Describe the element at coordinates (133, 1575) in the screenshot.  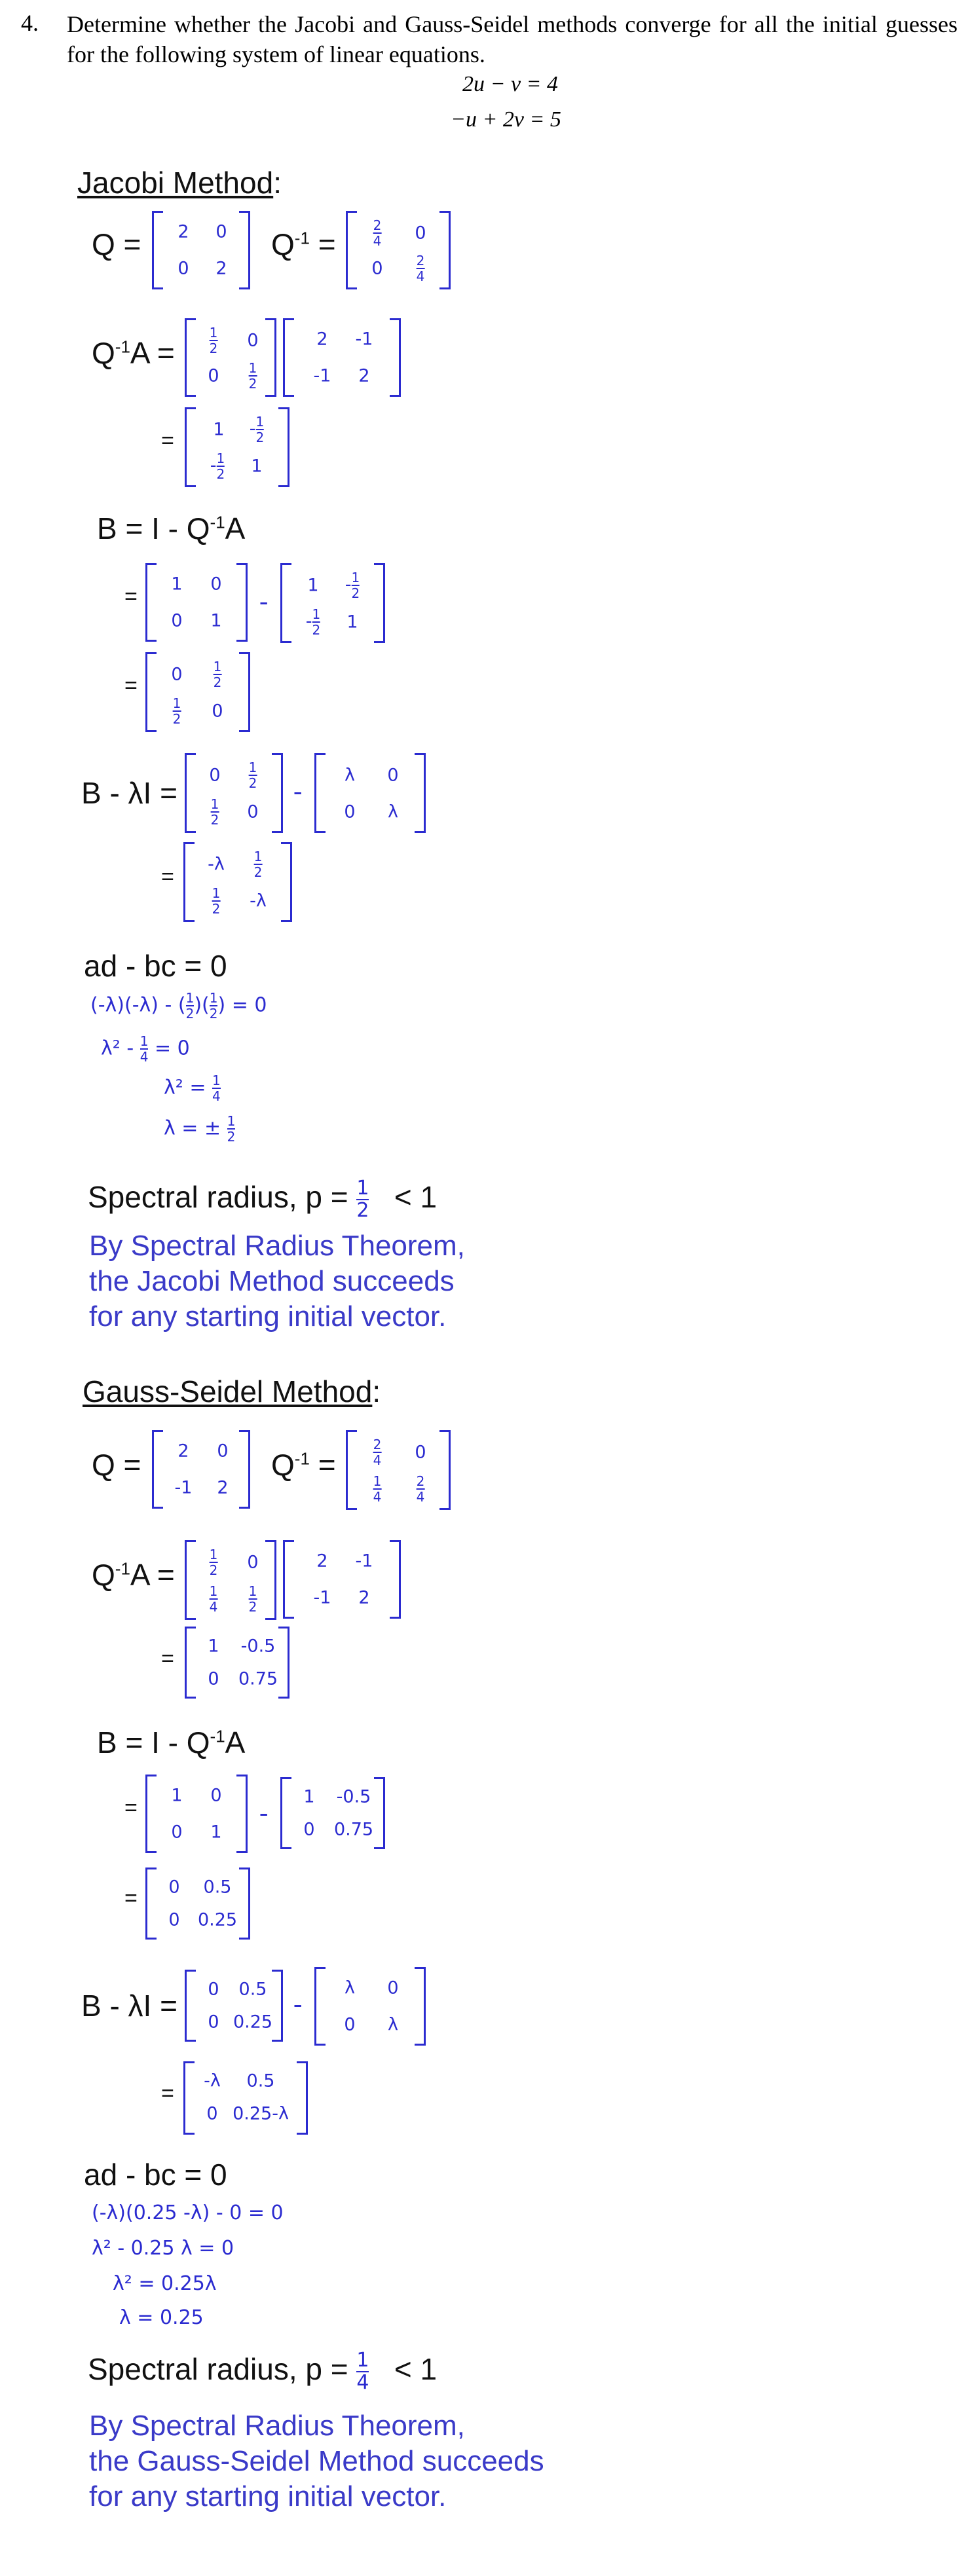
I see `gauss-qa-label: Q-1A =` at that location.